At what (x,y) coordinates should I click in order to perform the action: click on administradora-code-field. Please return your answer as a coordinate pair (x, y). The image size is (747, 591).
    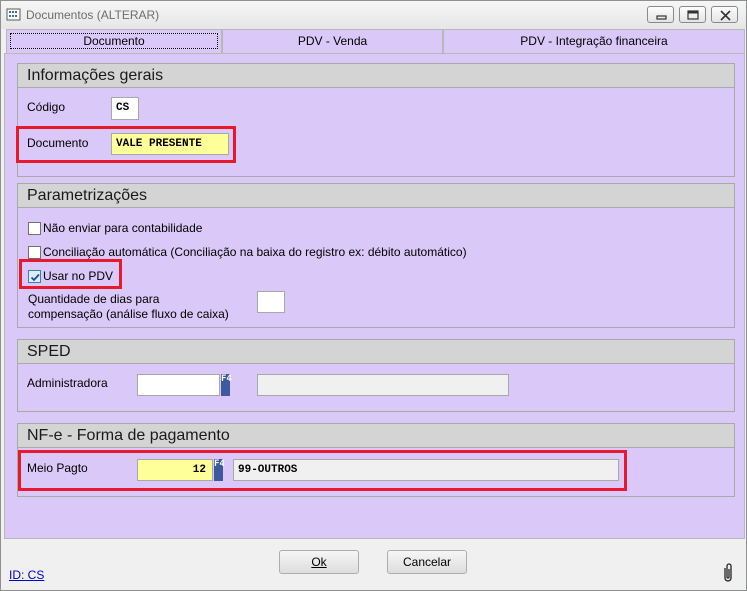
    Looking at the image, I should click on (178, 385).